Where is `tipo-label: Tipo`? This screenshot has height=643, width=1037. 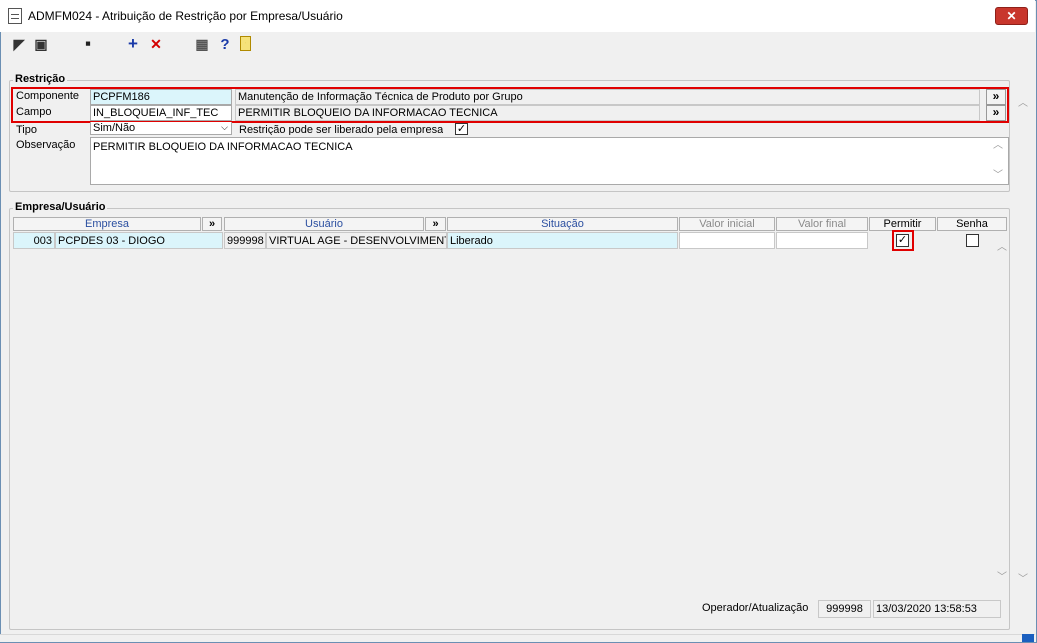 tipo-label: Tipo is located at coordinates (26, 129).